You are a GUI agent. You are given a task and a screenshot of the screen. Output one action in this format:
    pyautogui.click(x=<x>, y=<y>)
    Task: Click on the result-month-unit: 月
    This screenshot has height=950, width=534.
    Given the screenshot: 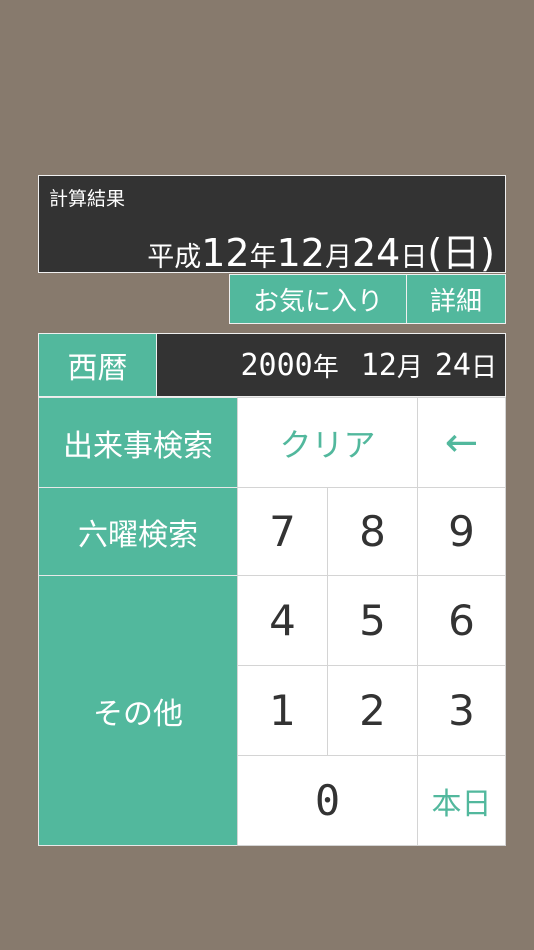 What is the action you would take?
    pyautogui.click(x=338, y=257)
    